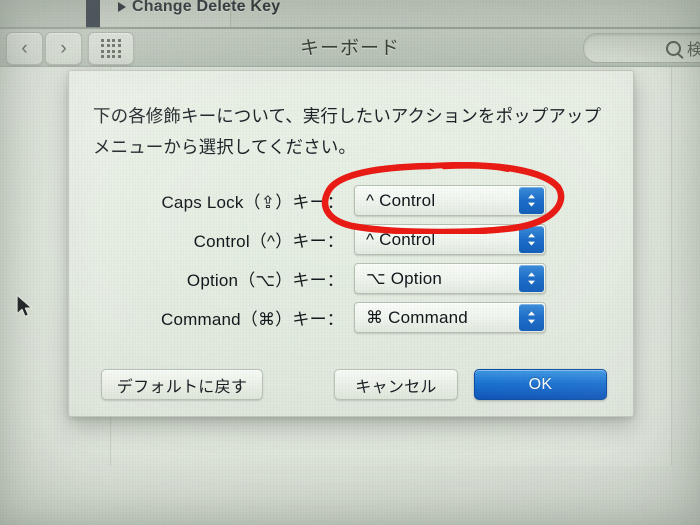 Image resolution: width=700 pixels, height=525 pixels. I want to click on popup-value: ⌘ Command, so click(417, 317).